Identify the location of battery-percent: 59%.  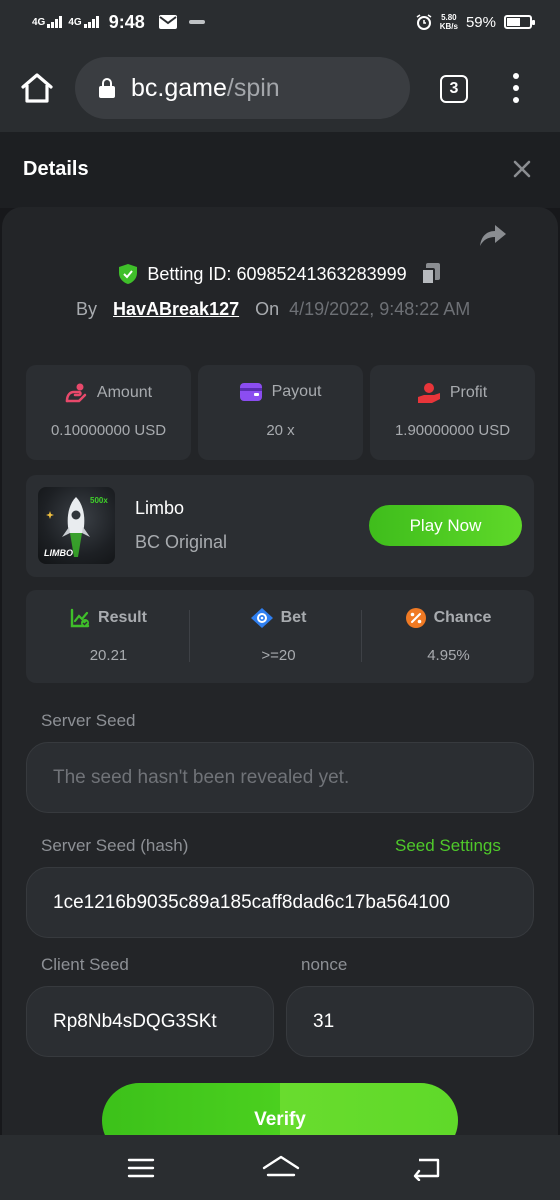
(480, 22).